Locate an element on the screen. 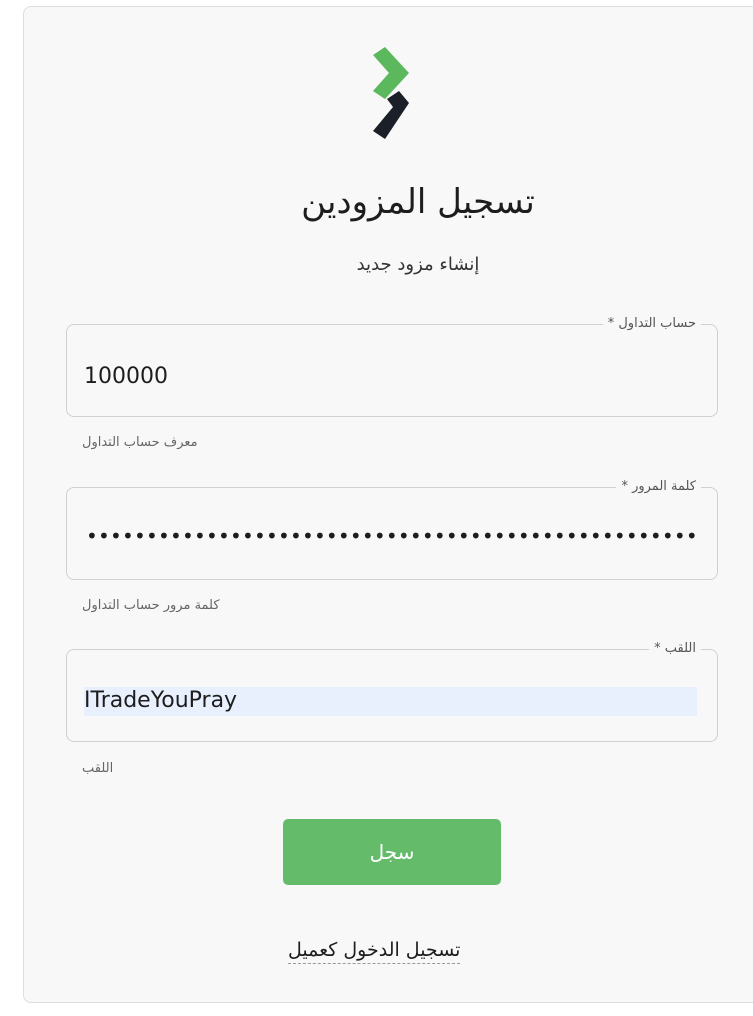 The height and width of the screenshot is (1016, 753). trading-account-field: حساب التداول * 100000 is located at coordinates (392, 366).